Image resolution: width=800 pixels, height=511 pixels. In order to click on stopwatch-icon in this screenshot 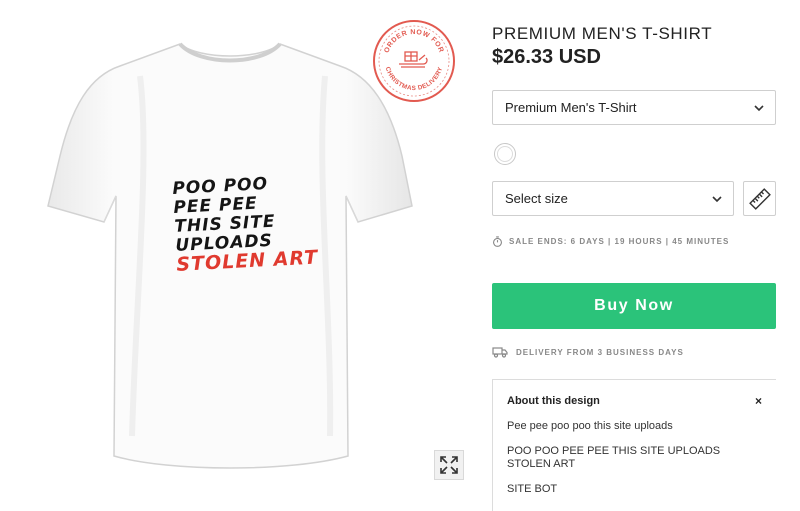, I will do `click(497, 241)`.